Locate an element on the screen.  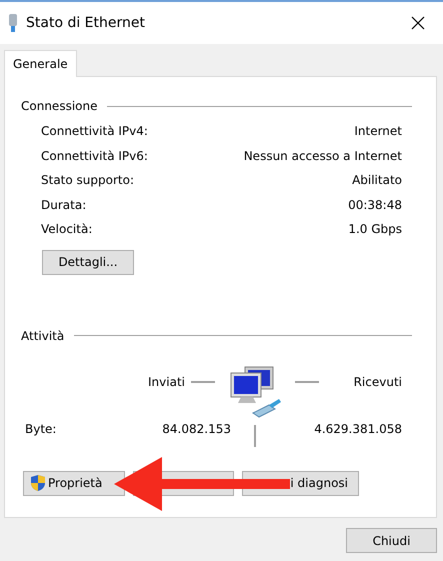
tab: Generale is located at coordinates (40, 63).